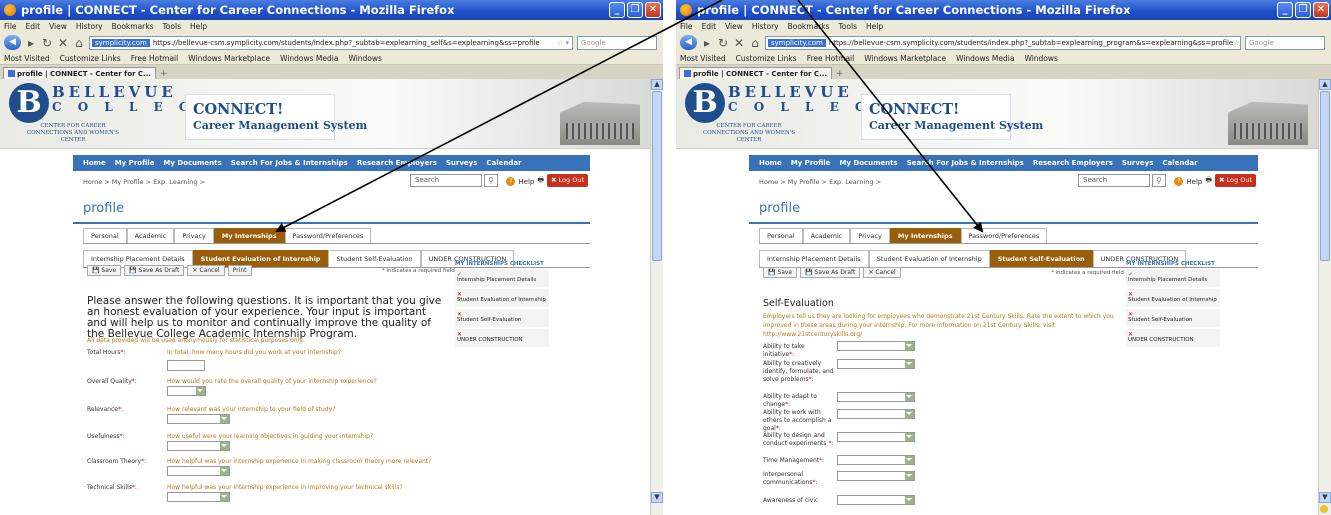  I want to click on new-tab-icon: +, so click(164, 74).